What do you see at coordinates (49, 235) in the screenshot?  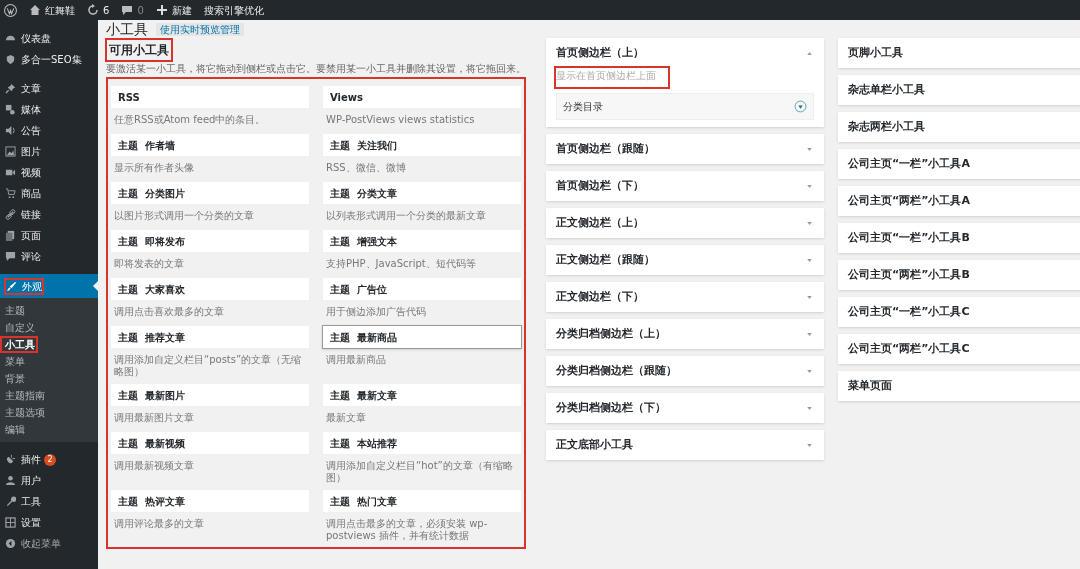 I see `menu-item: 页面` at bounding box center [49, 235].